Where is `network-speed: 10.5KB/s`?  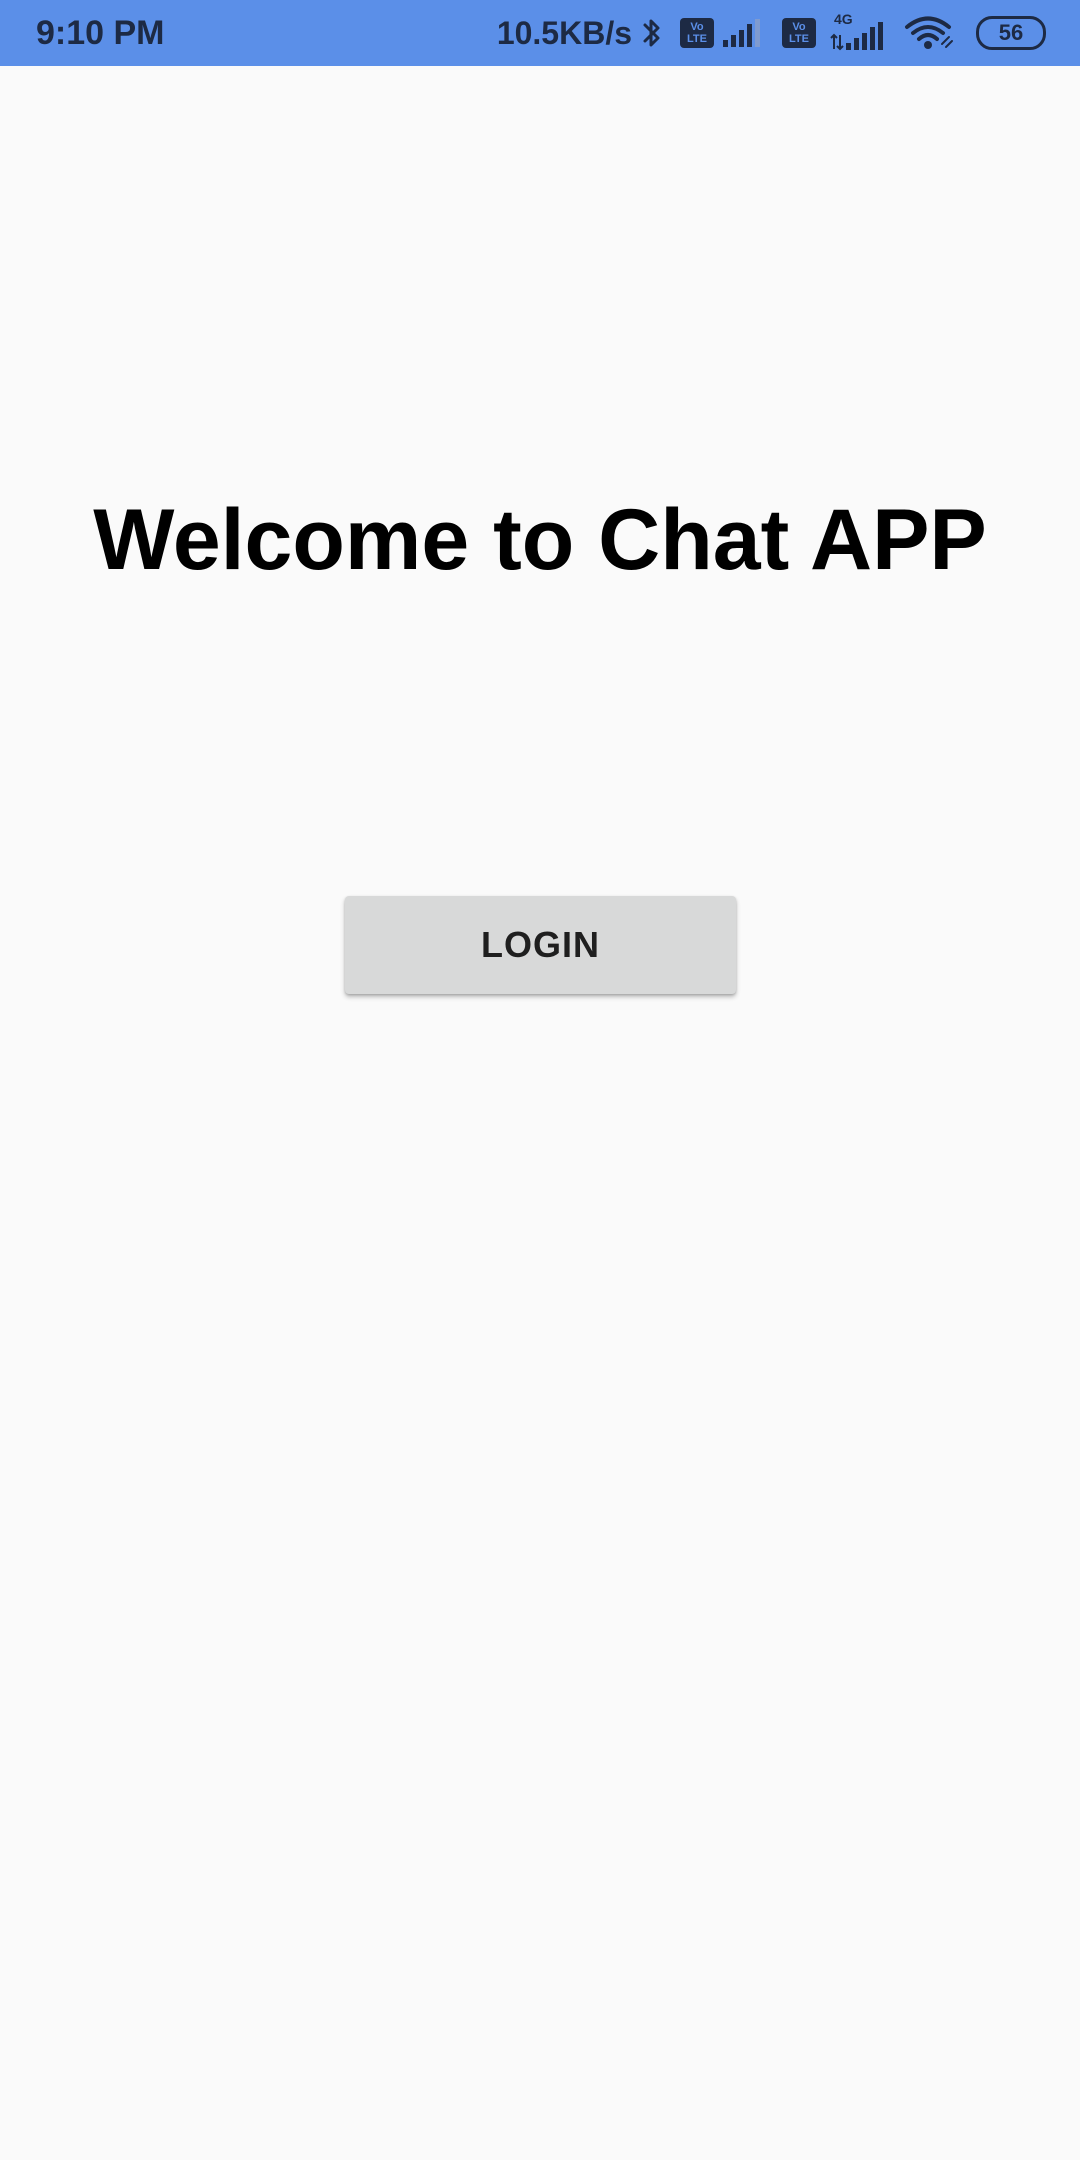
network-speed: 10.5KB/s is located at coordinates (564, 33).